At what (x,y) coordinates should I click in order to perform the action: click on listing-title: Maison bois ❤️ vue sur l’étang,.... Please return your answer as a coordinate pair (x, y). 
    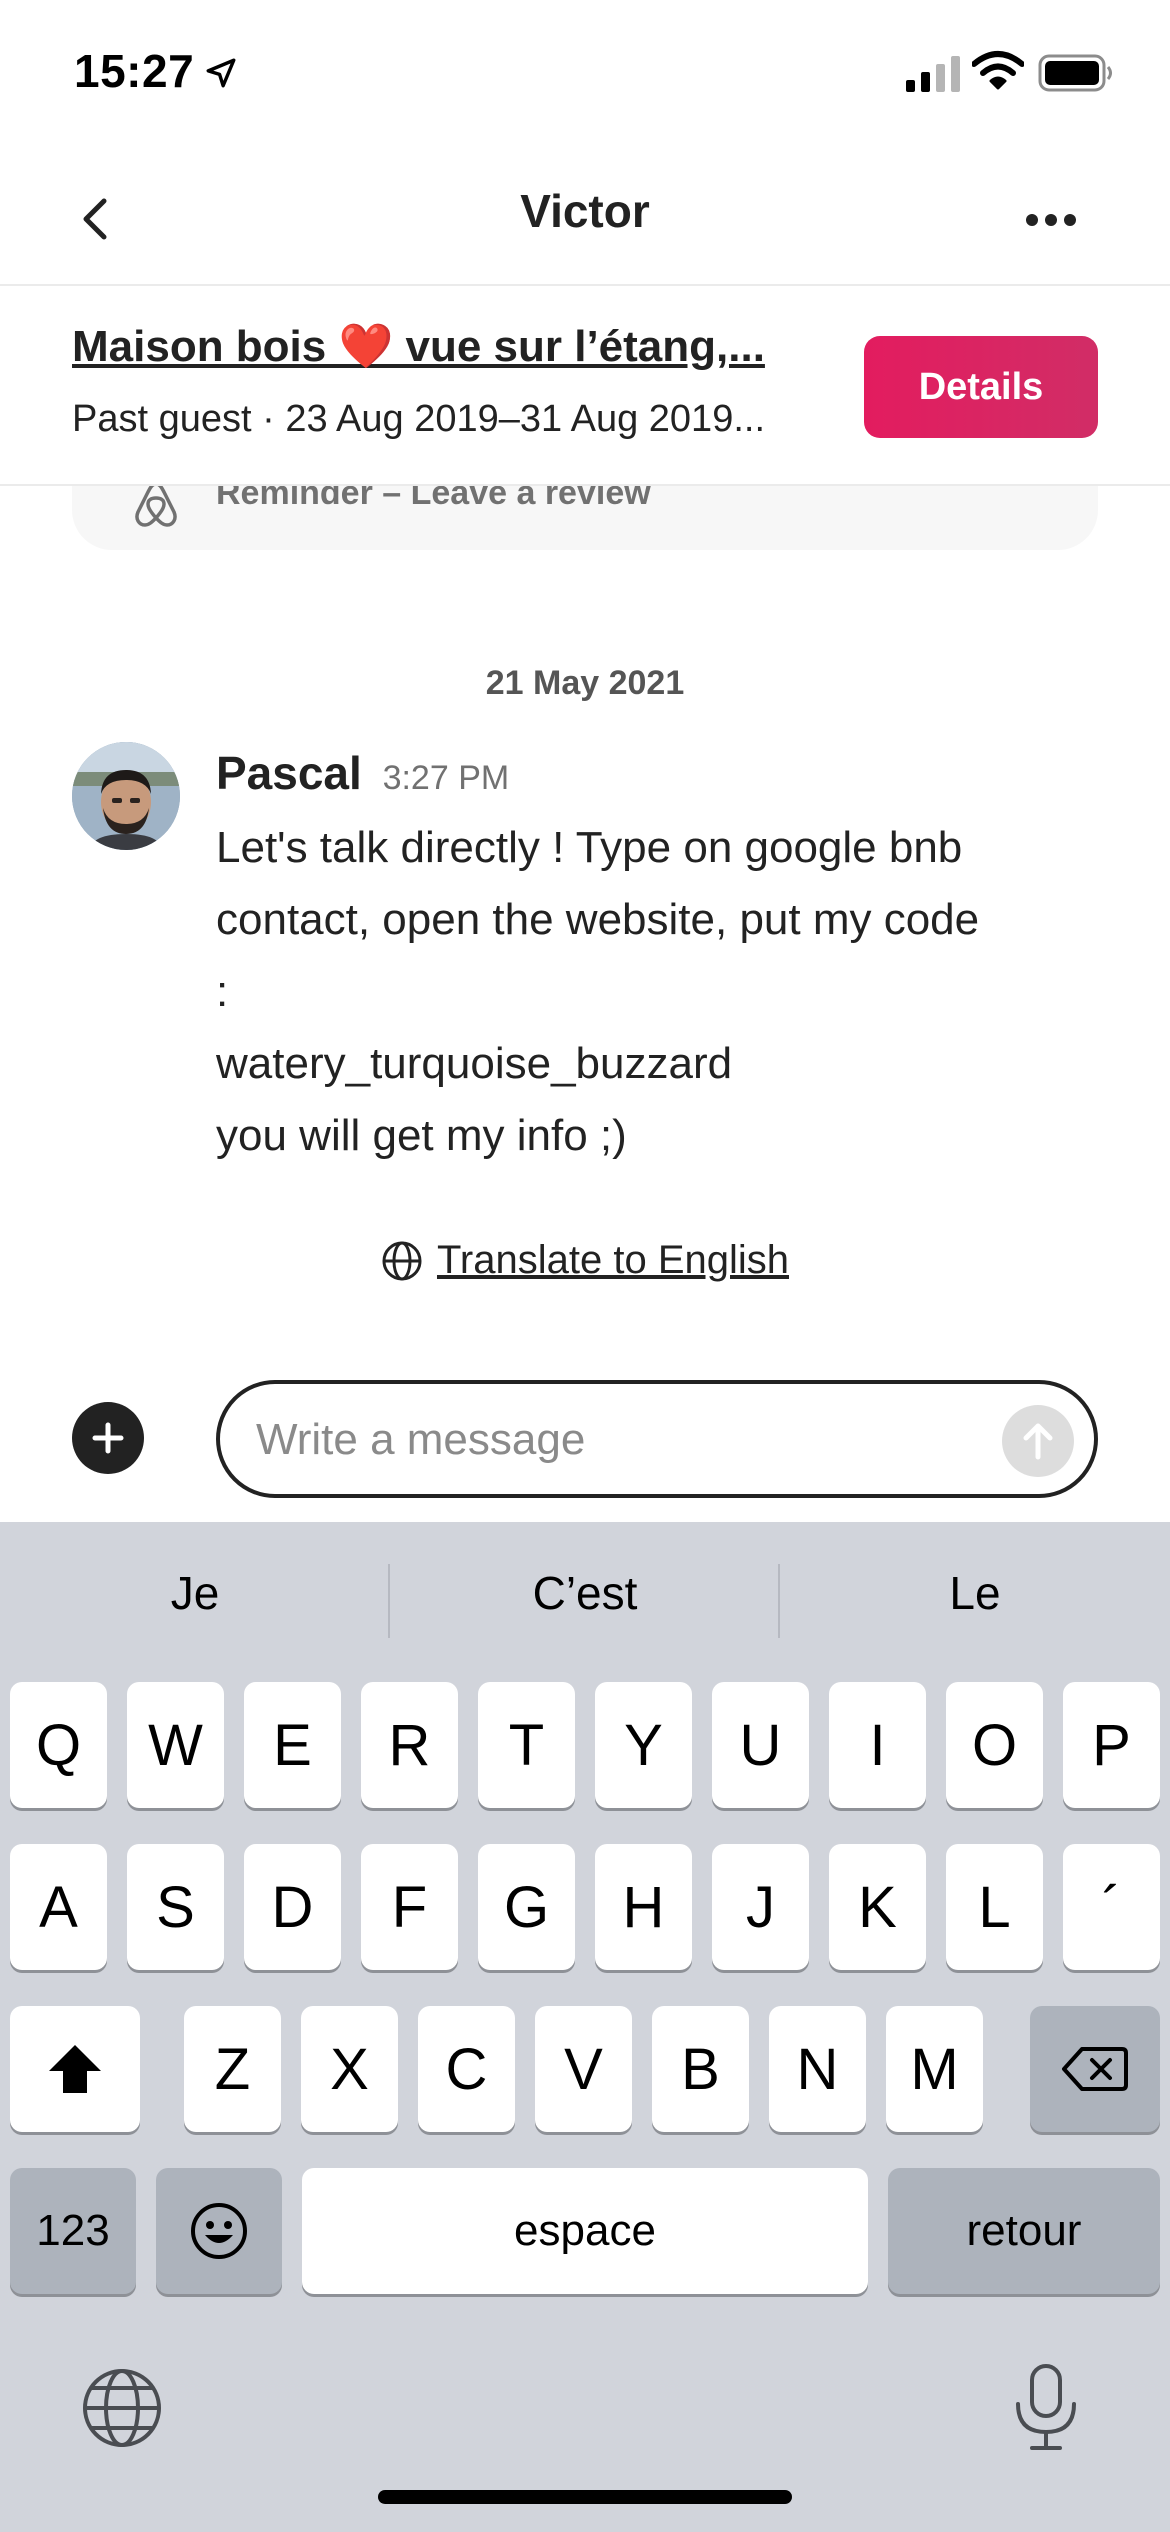
    Looking at the image, I should click on (442, 346).